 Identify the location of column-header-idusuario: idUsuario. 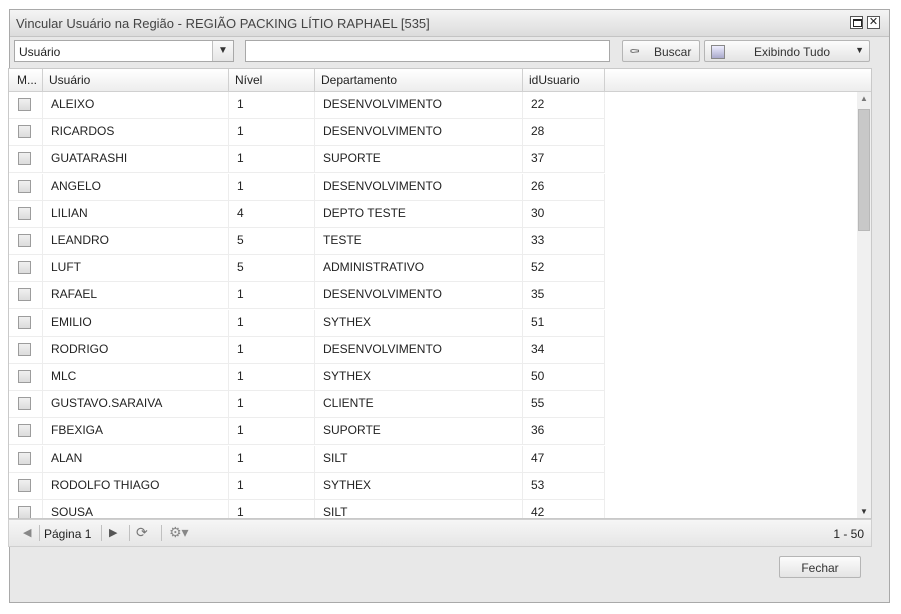
(564, 80).